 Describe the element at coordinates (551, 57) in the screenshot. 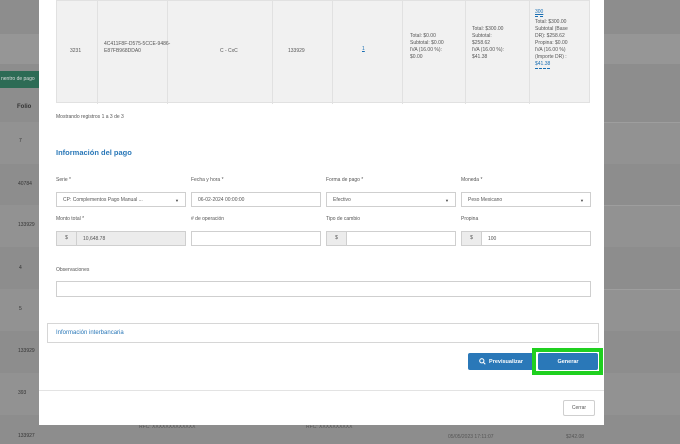

I see `totals-line: (Importe DR) :` at that location.